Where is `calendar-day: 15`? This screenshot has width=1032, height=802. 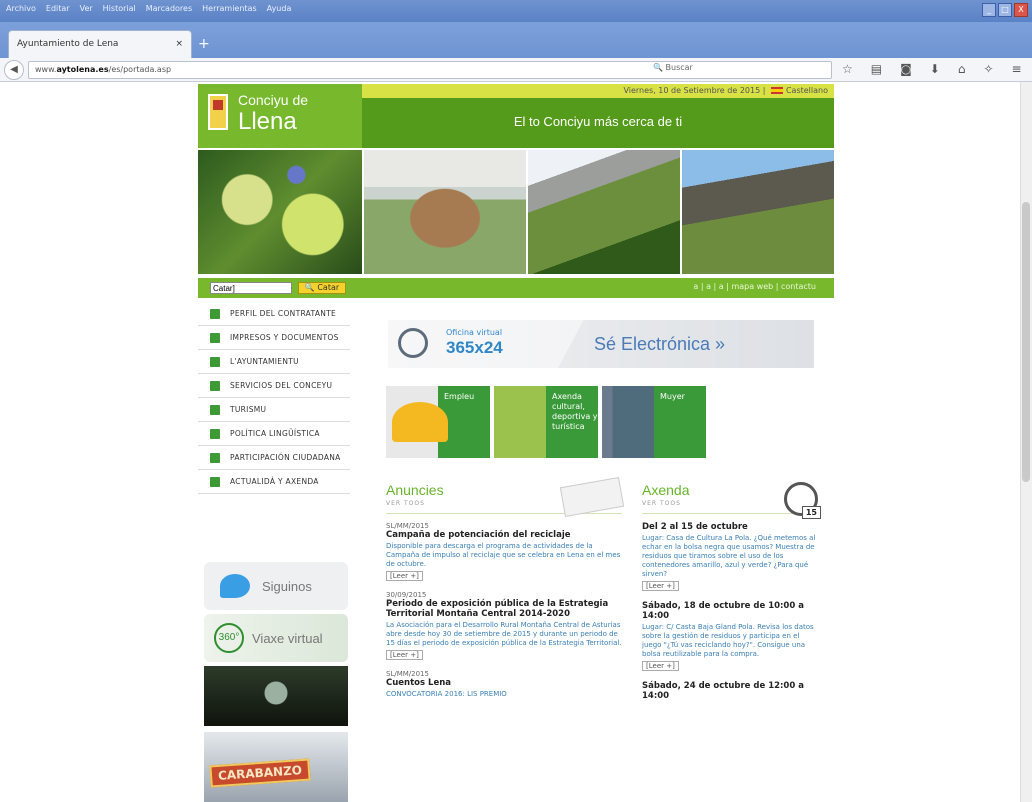 calendar-day: 15 is located at coordinates (811, 512).